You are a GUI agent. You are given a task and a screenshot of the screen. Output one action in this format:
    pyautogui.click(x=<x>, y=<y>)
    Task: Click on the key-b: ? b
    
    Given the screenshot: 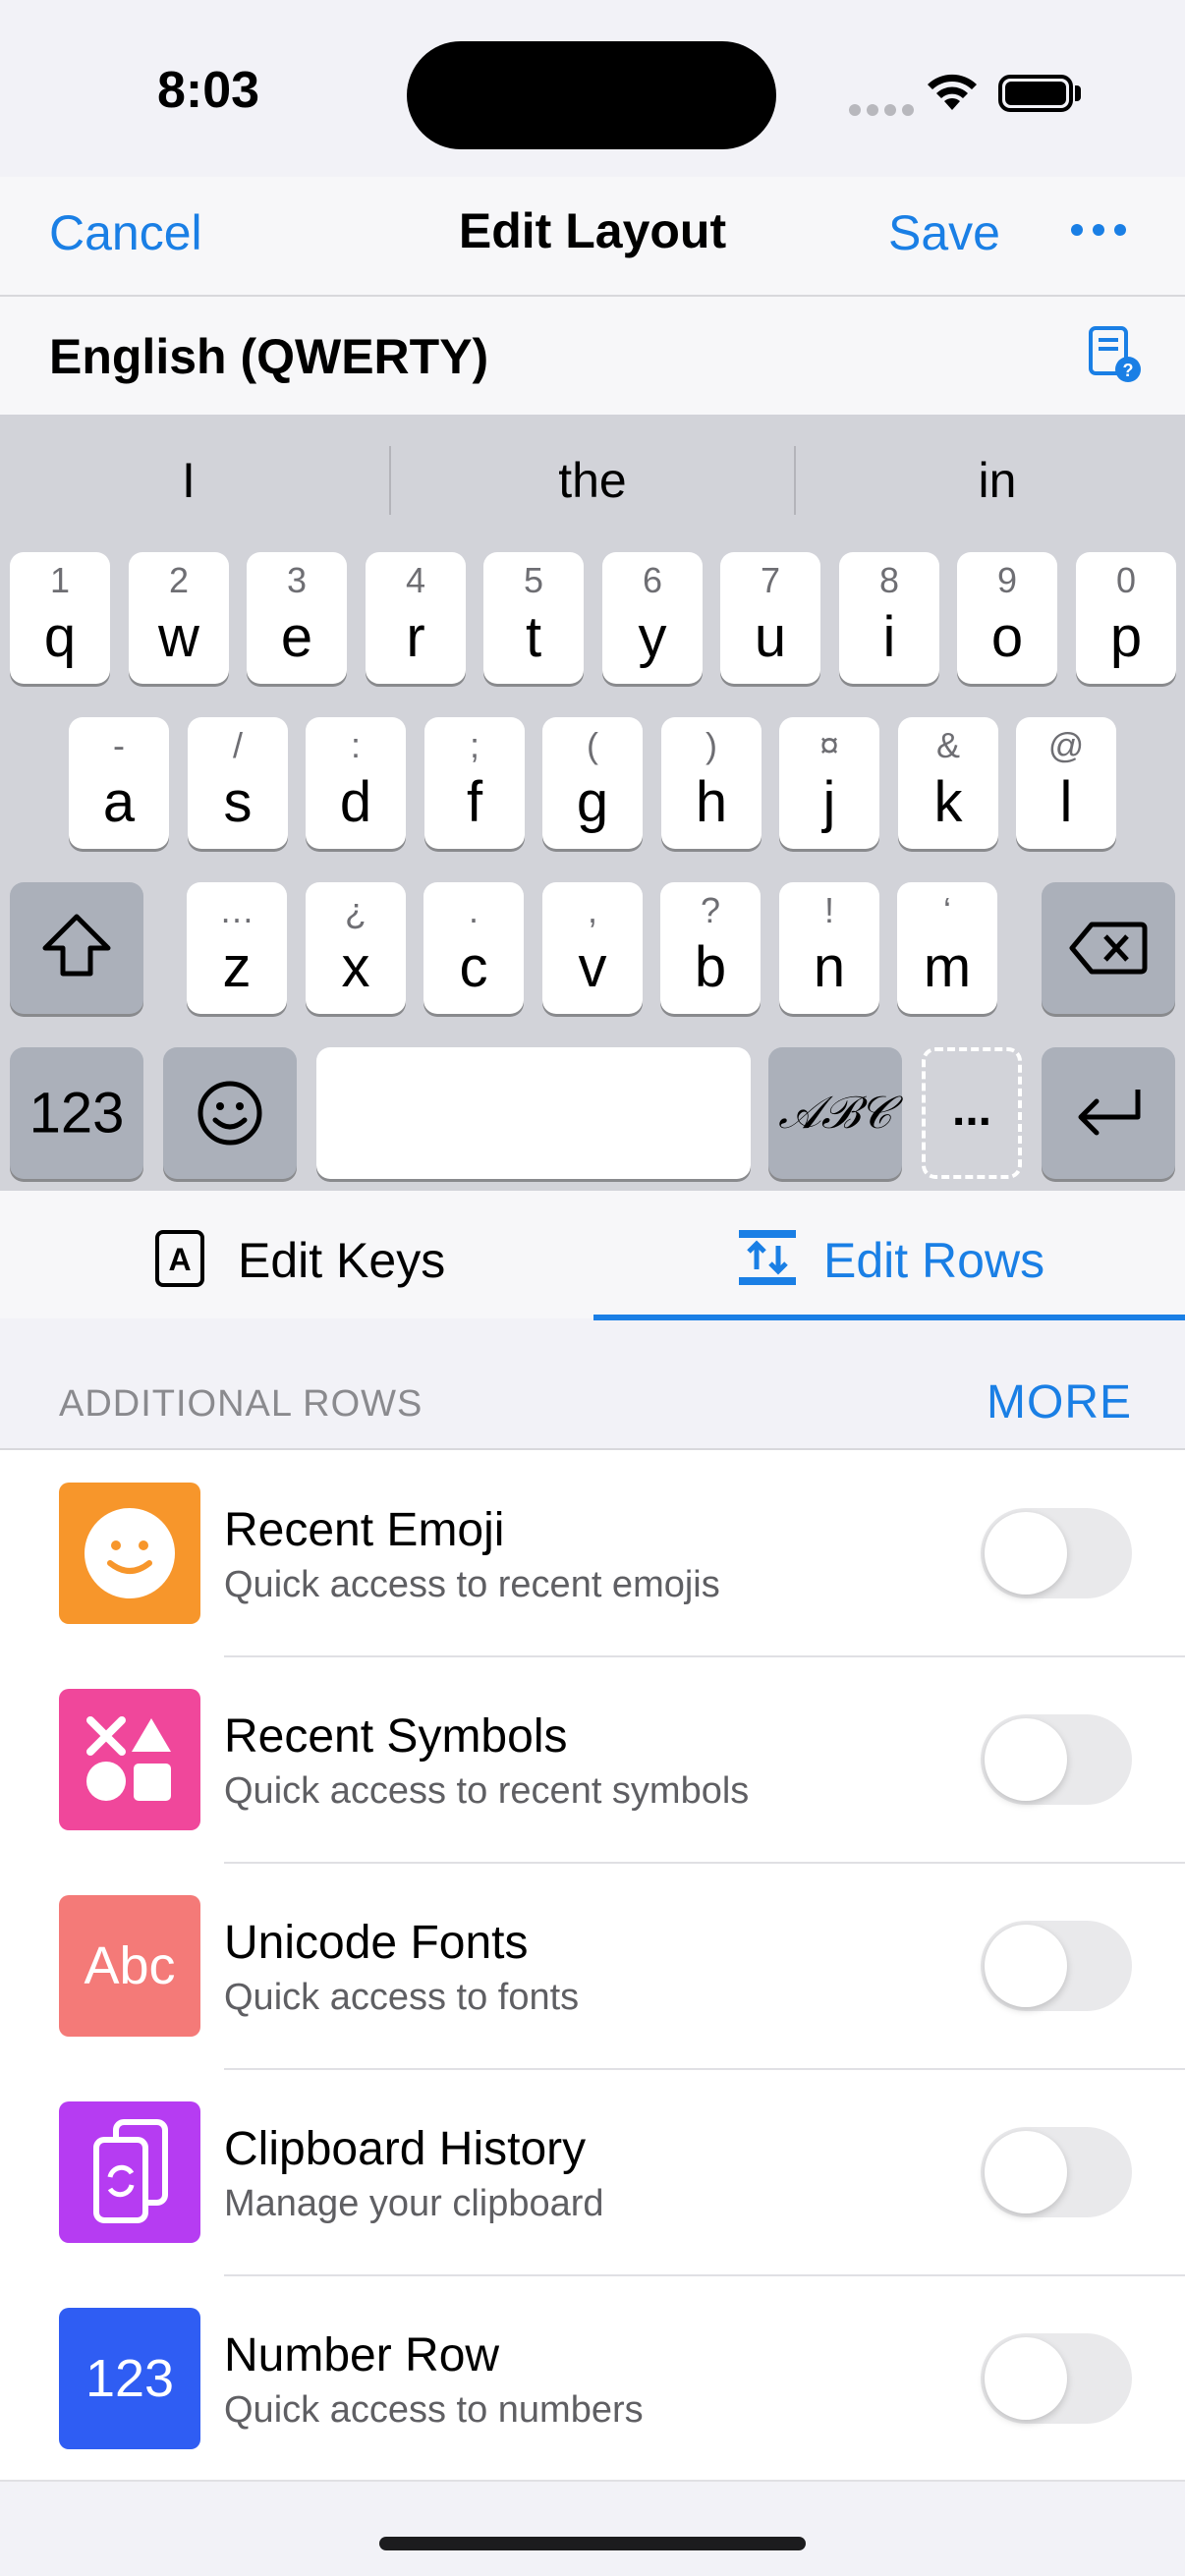 What is the action you would take?
    pyautogui.click(x=711, y=948)
    